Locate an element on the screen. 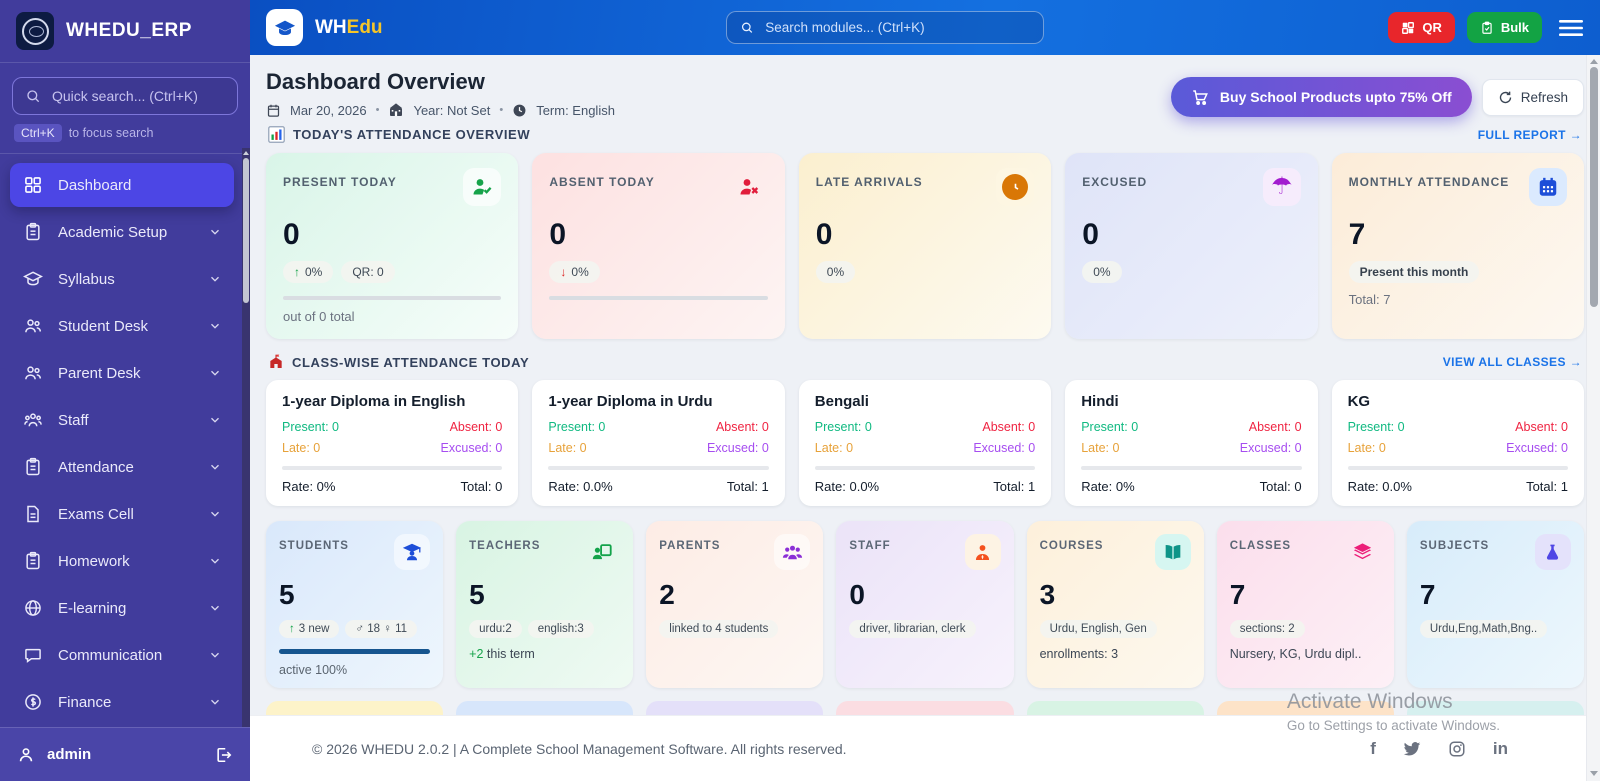 This screenshot has height=781, width=1600. kbd-hint-text: to focus search is located at coordinates (111, 133).